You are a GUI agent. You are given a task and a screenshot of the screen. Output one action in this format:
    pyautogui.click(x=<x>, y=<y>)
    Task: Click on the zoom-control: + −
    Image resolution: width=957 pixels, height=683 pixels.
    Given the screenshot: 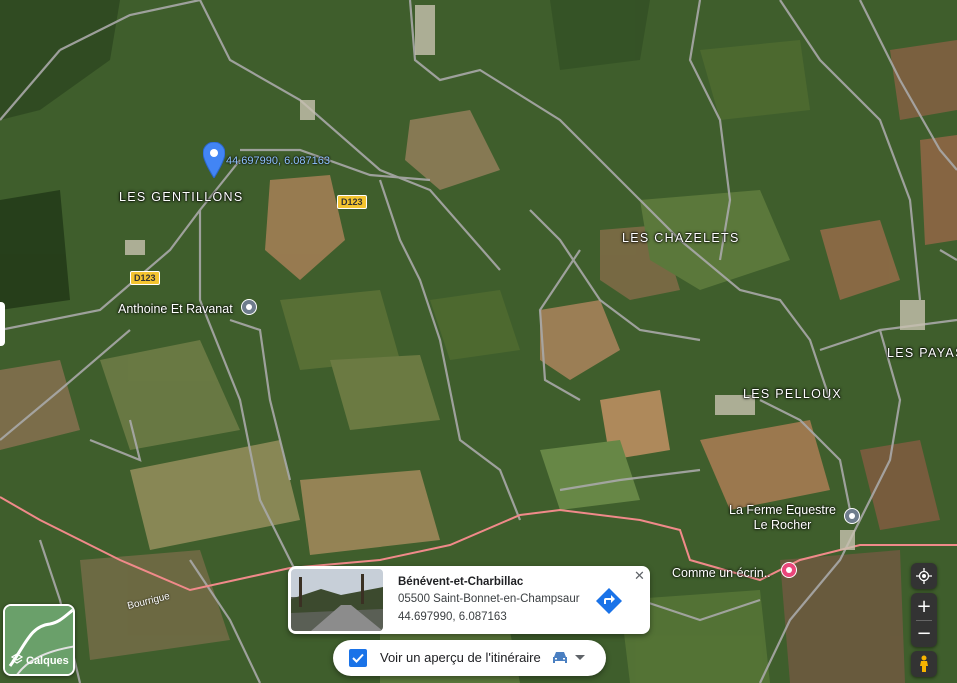 What is the action you would take?
    pyautogui.click(x=924, y=620)
    